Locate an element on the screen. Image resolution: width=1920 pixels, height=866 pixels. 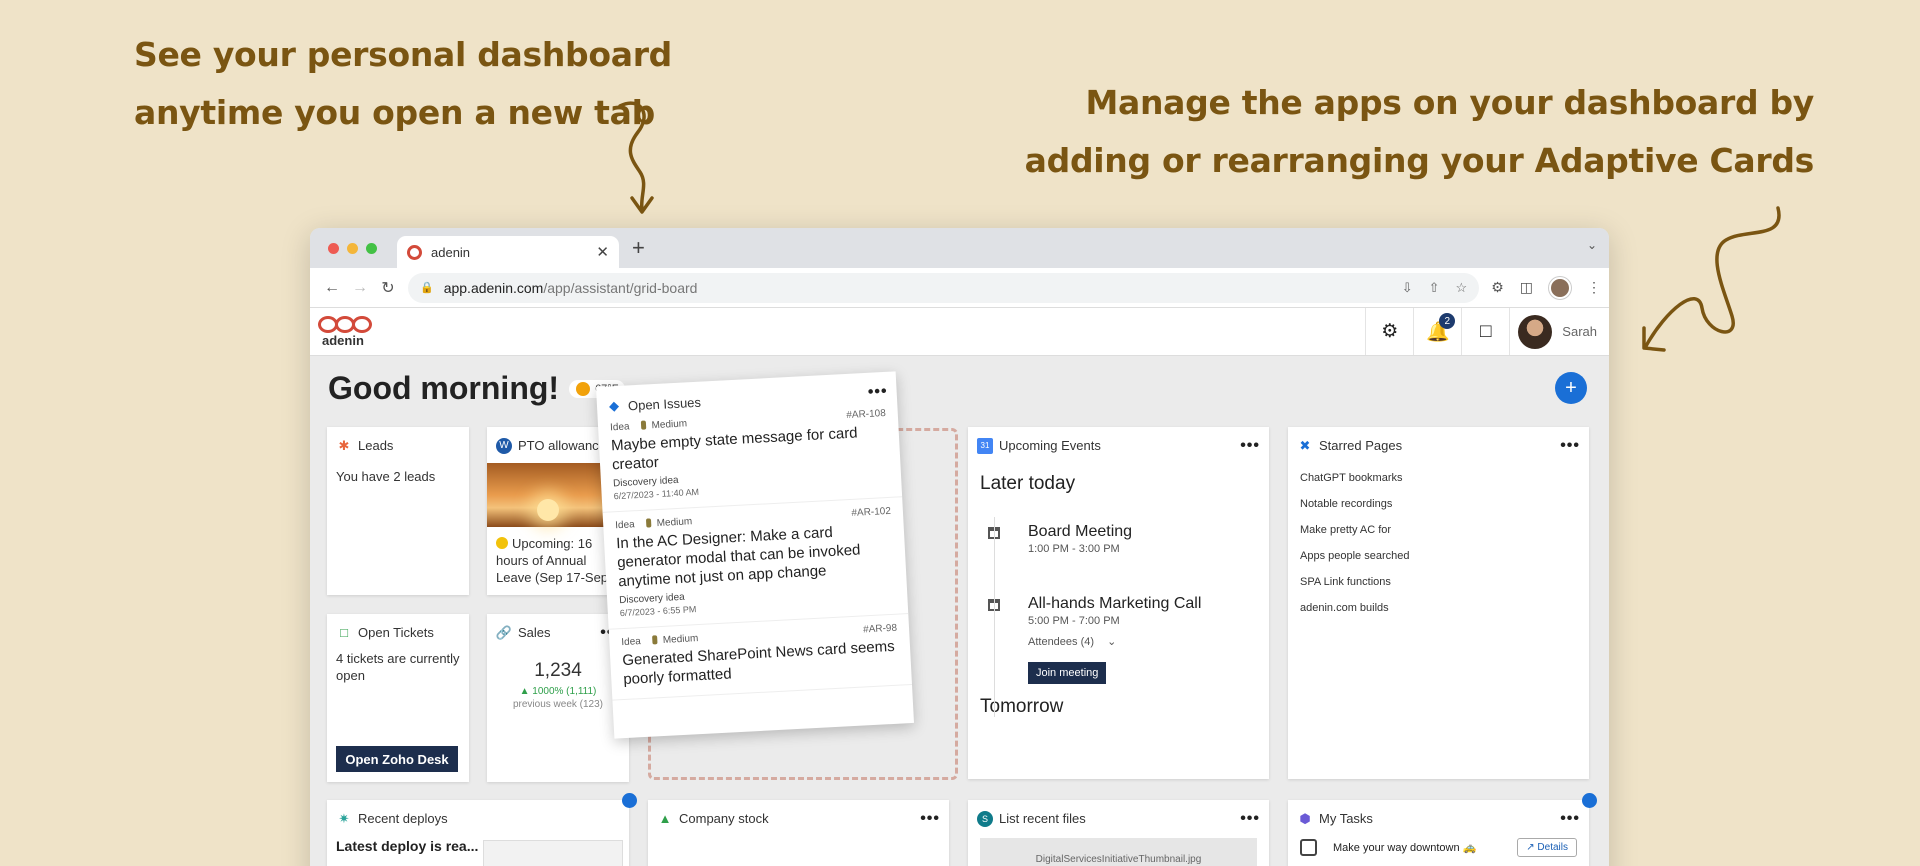
card-title: Open Tickets is located at coordinates (396, 632).